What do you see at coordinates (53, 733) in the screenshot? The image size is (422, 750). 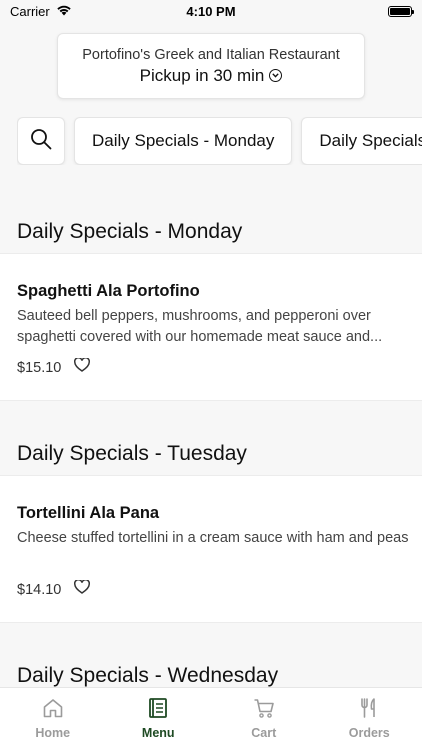 I see `tab-home-label: Home` at bounding box center [53, 733].